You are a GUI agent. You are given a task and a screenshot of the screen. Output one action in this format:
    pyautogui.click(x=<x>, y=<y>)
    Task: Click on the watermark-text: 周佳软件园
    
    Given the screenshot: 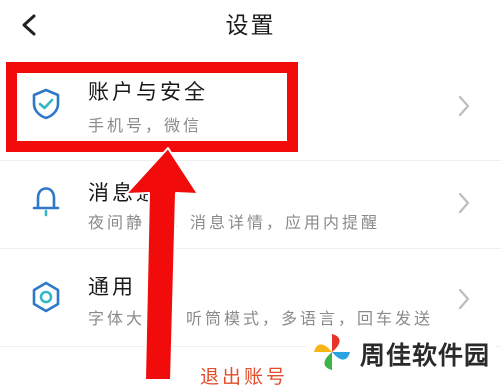 What is the action you would take?
    pyautogui.click(x=425, y=355)
    